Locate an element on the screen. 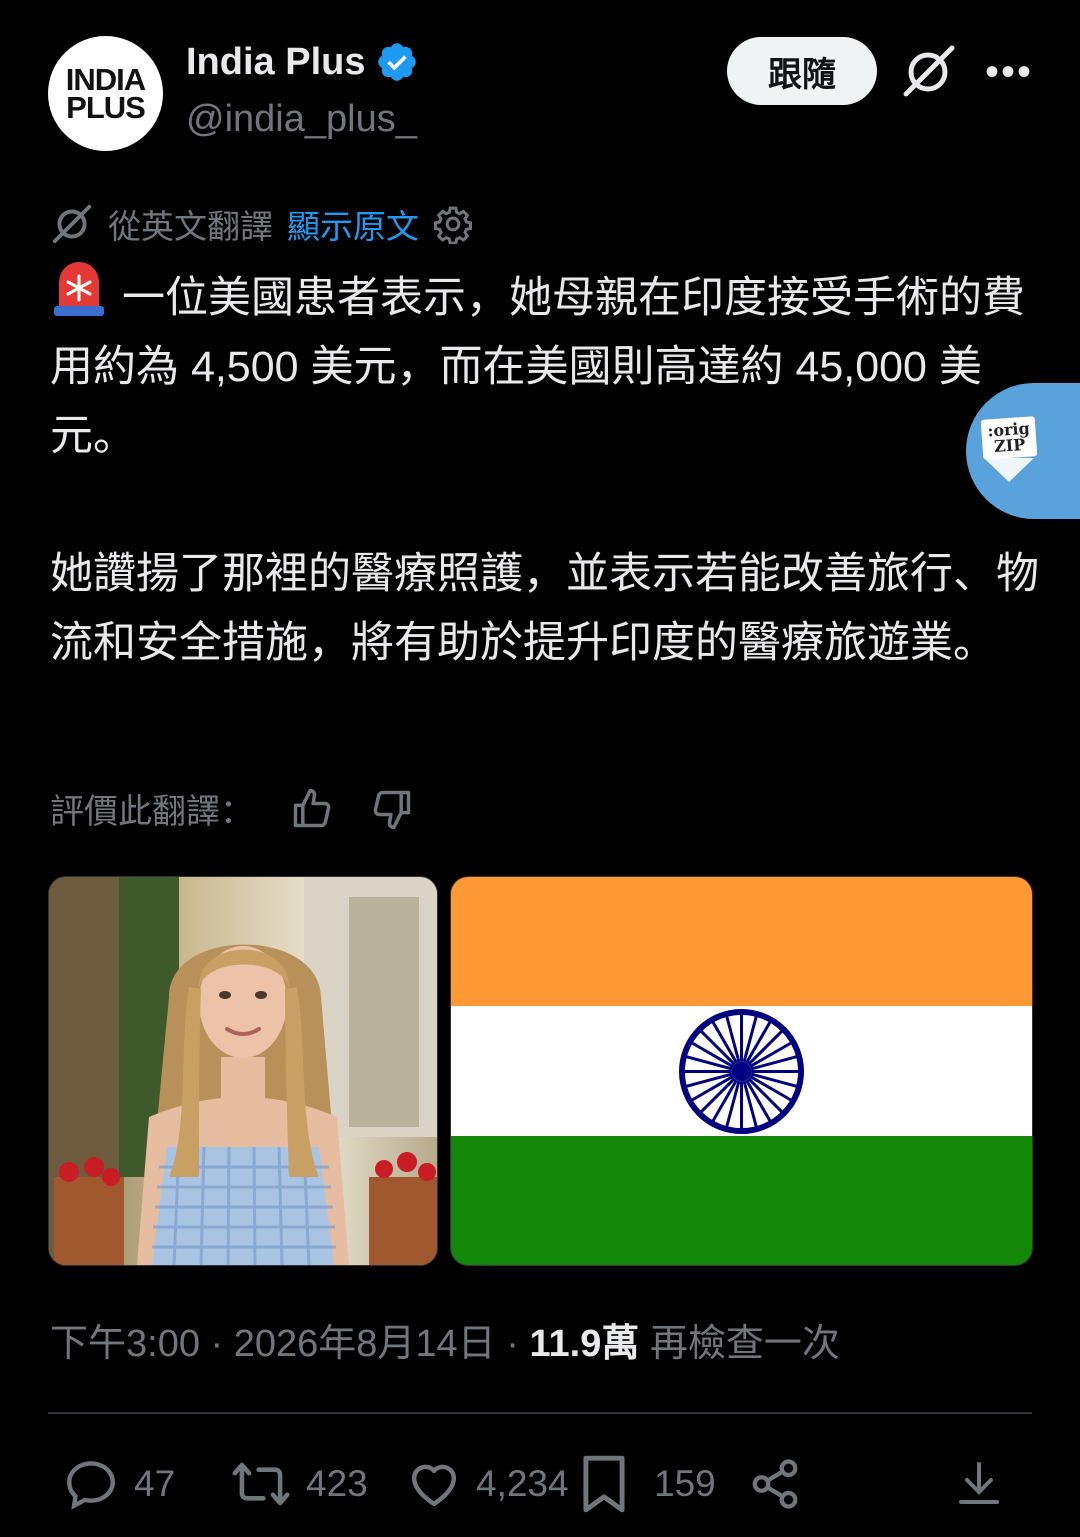 This screenshot has width=1080, height=1537. translated-from-label: 從英文翻譯 is located at coordinates (190, 226).